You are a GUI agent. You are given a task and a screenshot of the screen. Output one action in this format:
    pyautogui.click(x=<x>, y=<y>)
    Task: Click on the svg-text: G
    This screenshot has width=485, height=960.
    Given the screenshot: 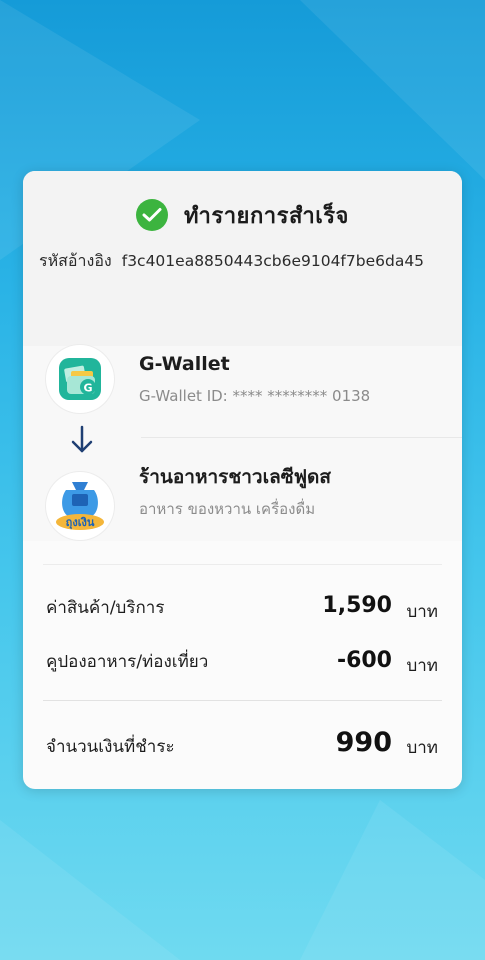 What is the action you would take?
    pyautogui.click(x=87, y=388)
    